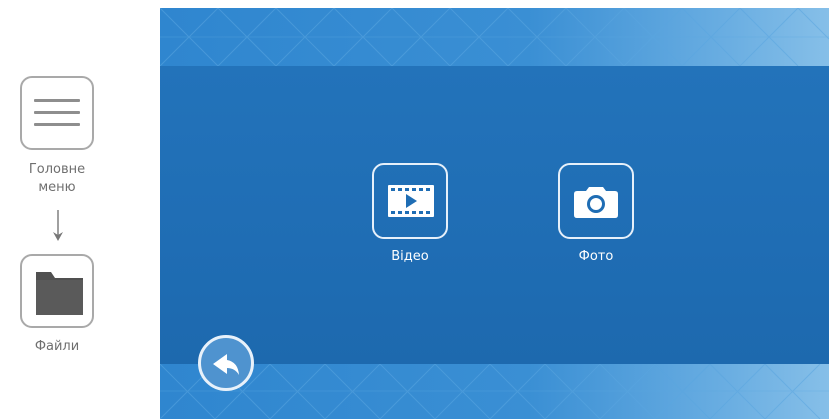 This screenshot has width=829, height=419. I want to click on camera-icon, so click(596, 202).